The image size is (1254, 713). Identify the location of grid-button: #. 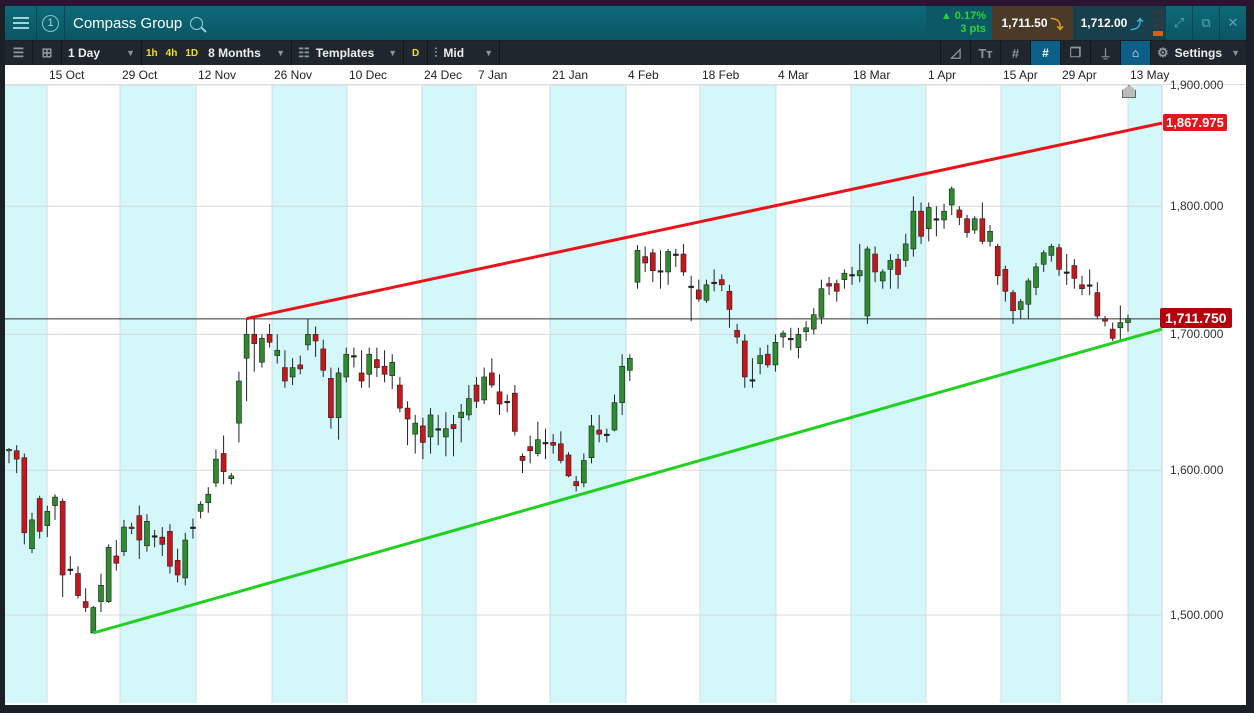
(1015, 53).